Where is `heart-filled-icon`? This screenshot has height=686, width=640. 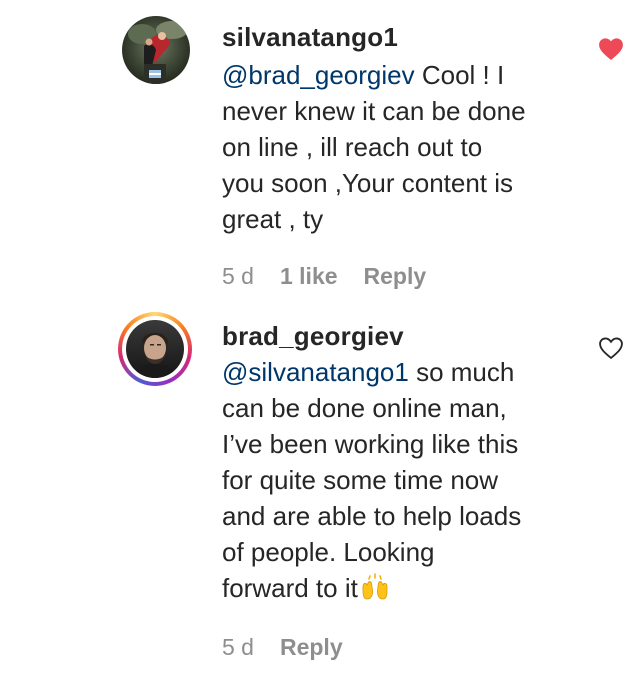 heart-filled-icon is located at coordinates (611, 49).